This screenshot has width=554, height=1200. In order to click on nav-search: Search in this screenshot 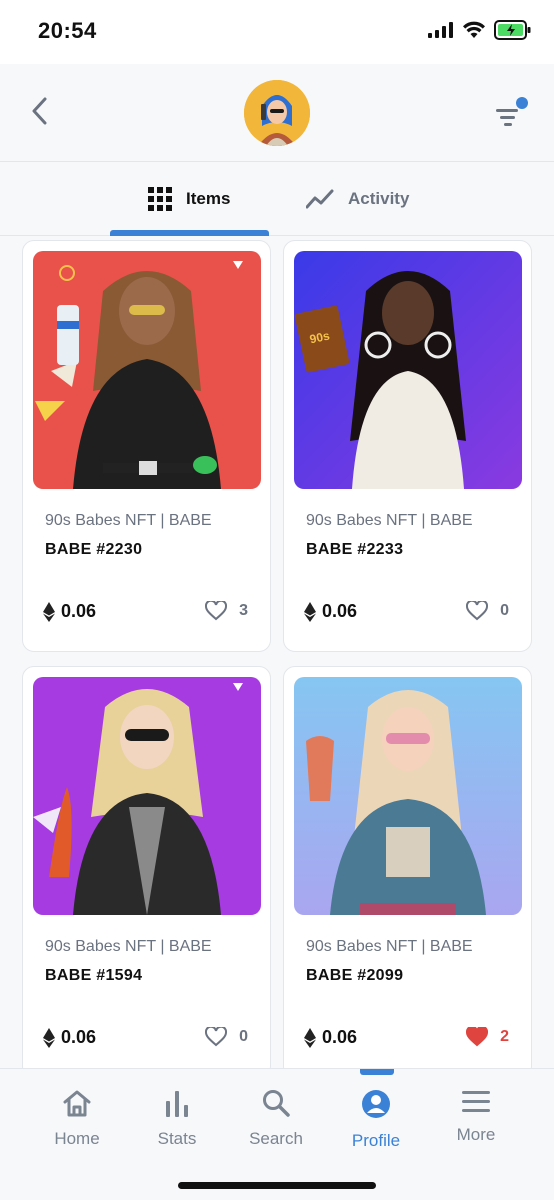, I will do `click(276, 1114)`.